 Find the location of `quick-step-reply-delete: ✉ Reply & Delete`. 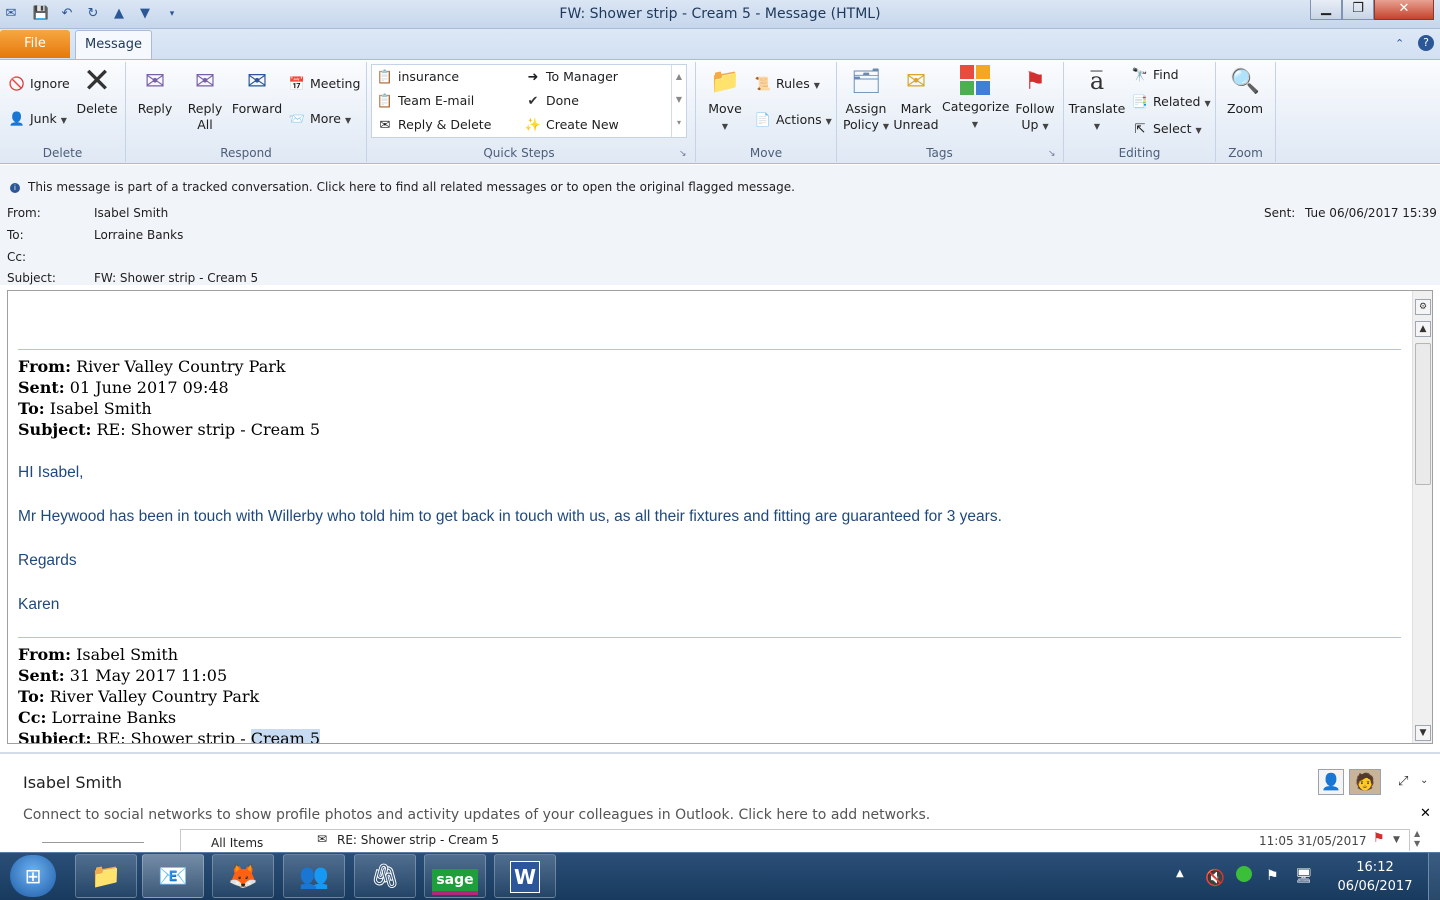

quick-step-reply-delete: ✉ Reply & Delete is located at coordinates (434, 125).